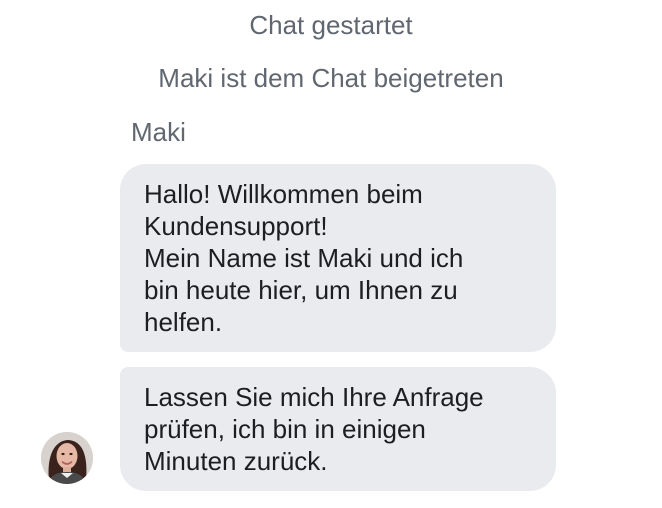 The image size is (662, 508). What do you see at coordinates (314, 397) in the screenshot?
I see `message-line: Lassen Sie mich Ihre Anfrage` at bounding box center [314, 397].